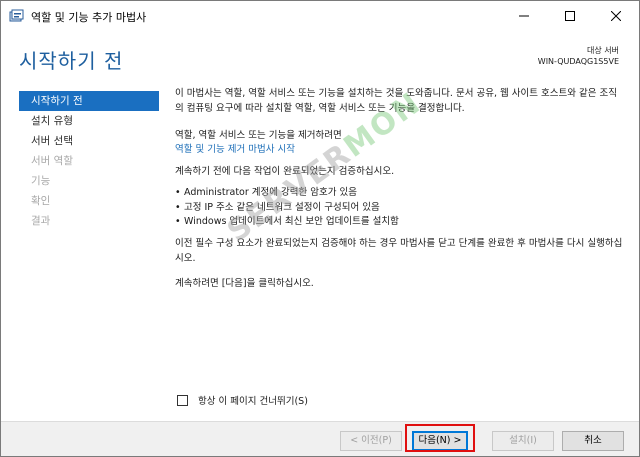  I want to click on nav-item-before-you-begin: 시작하기 전, so click(89, 101).